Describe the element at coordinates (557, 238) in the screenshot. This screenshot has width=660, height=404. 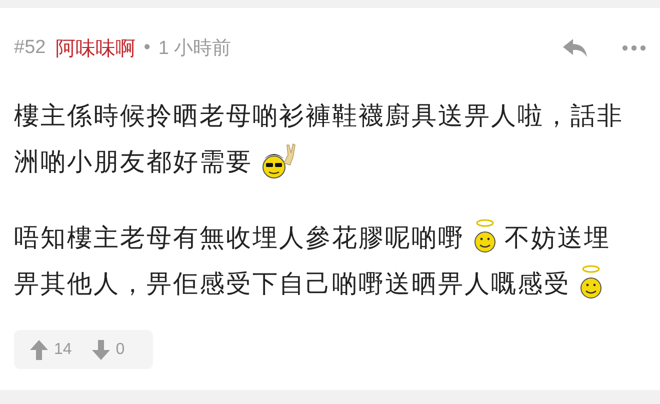
I see `comment-text: 不妨送埋` at that location.